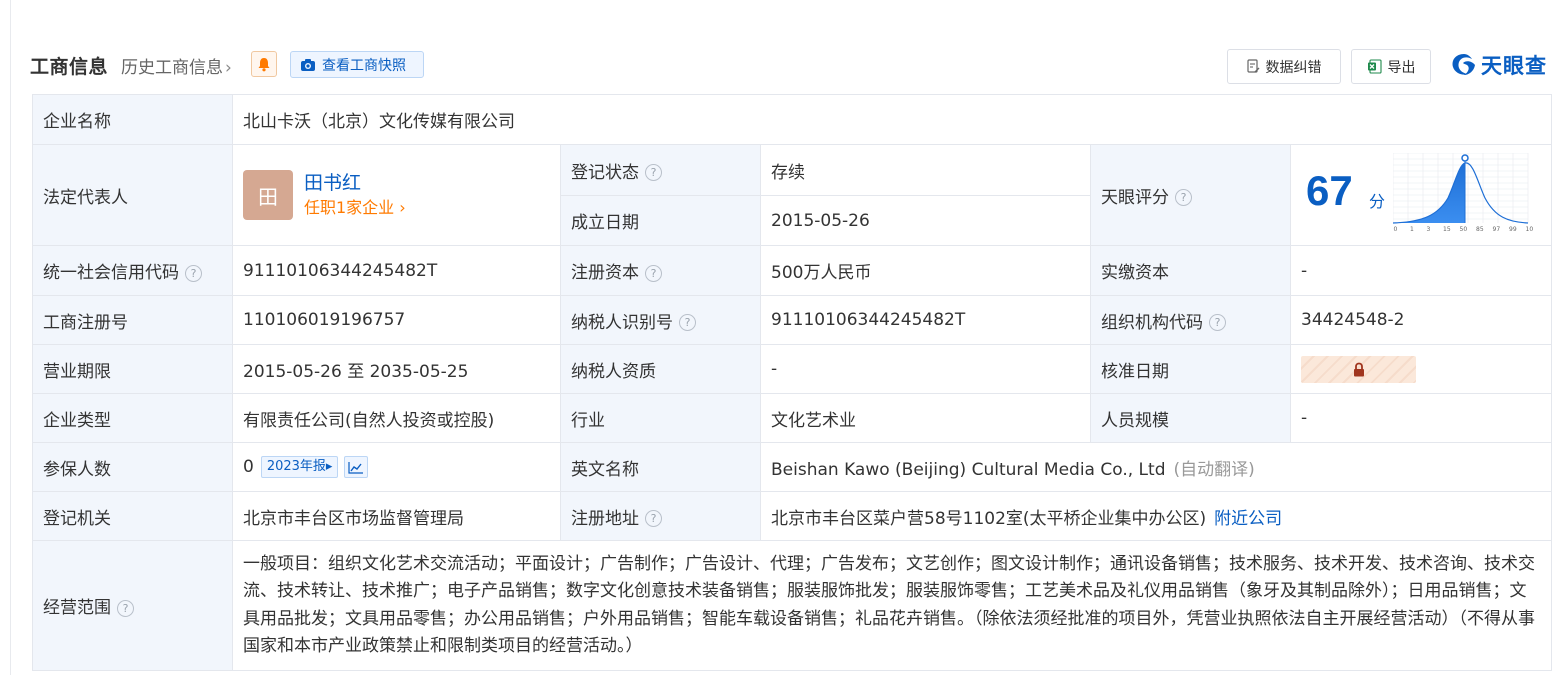  Describe the element at coordinates (792, 65) in the screenshot. I see `section-header: 工商信息 历史工商信息 › 查看工商快照 数据纠错 导出 天眼查` at that location.